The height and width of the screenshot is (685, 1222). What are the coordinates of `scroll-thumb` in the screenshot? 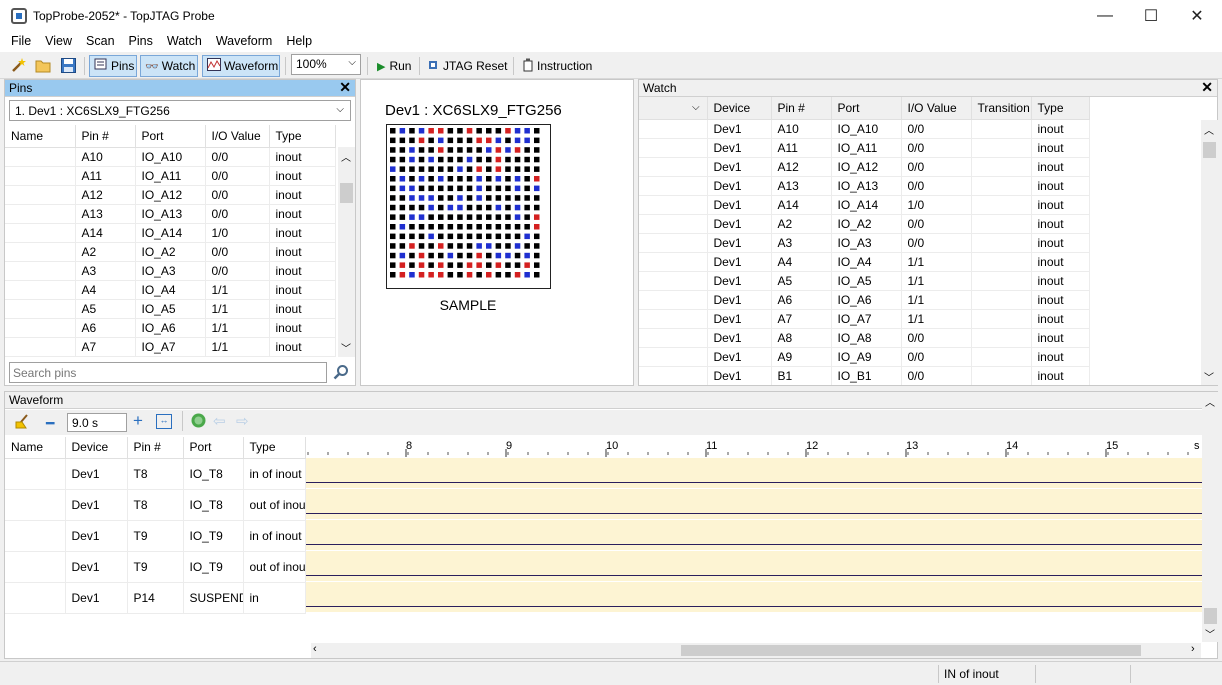 It's located at (1209, 150).